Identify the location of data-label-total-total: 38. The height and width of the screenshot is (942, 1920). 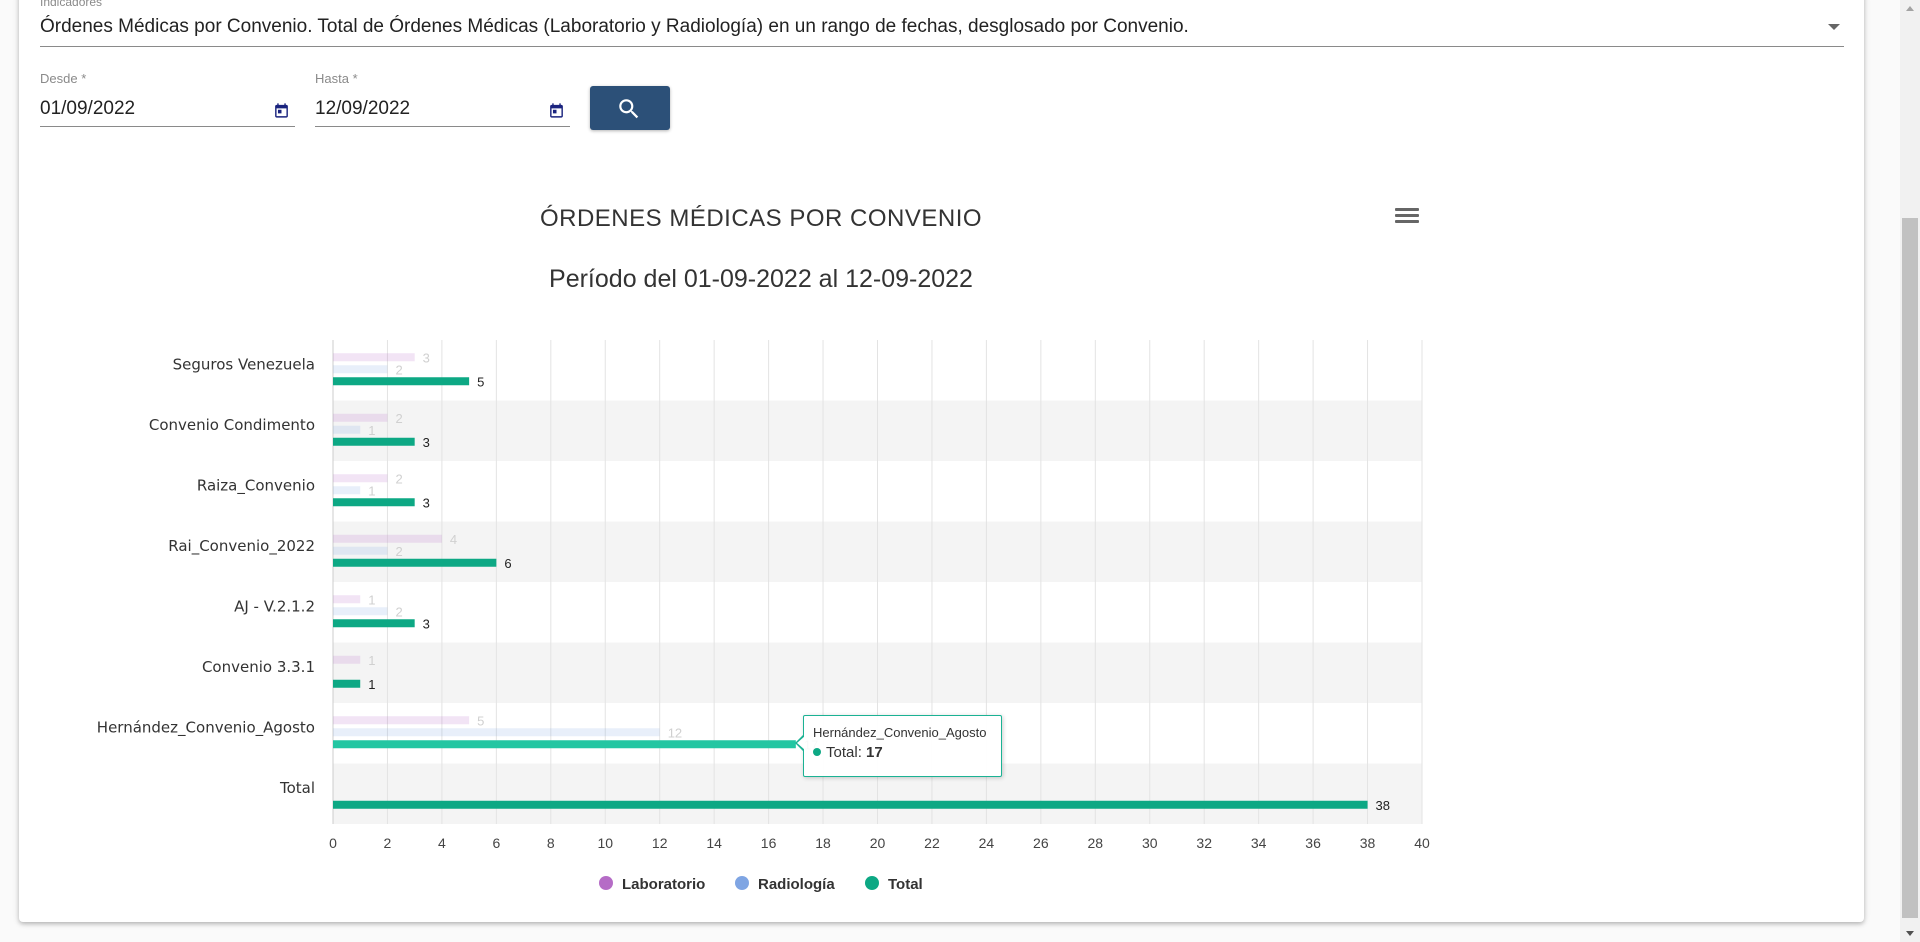
(1383, 805).